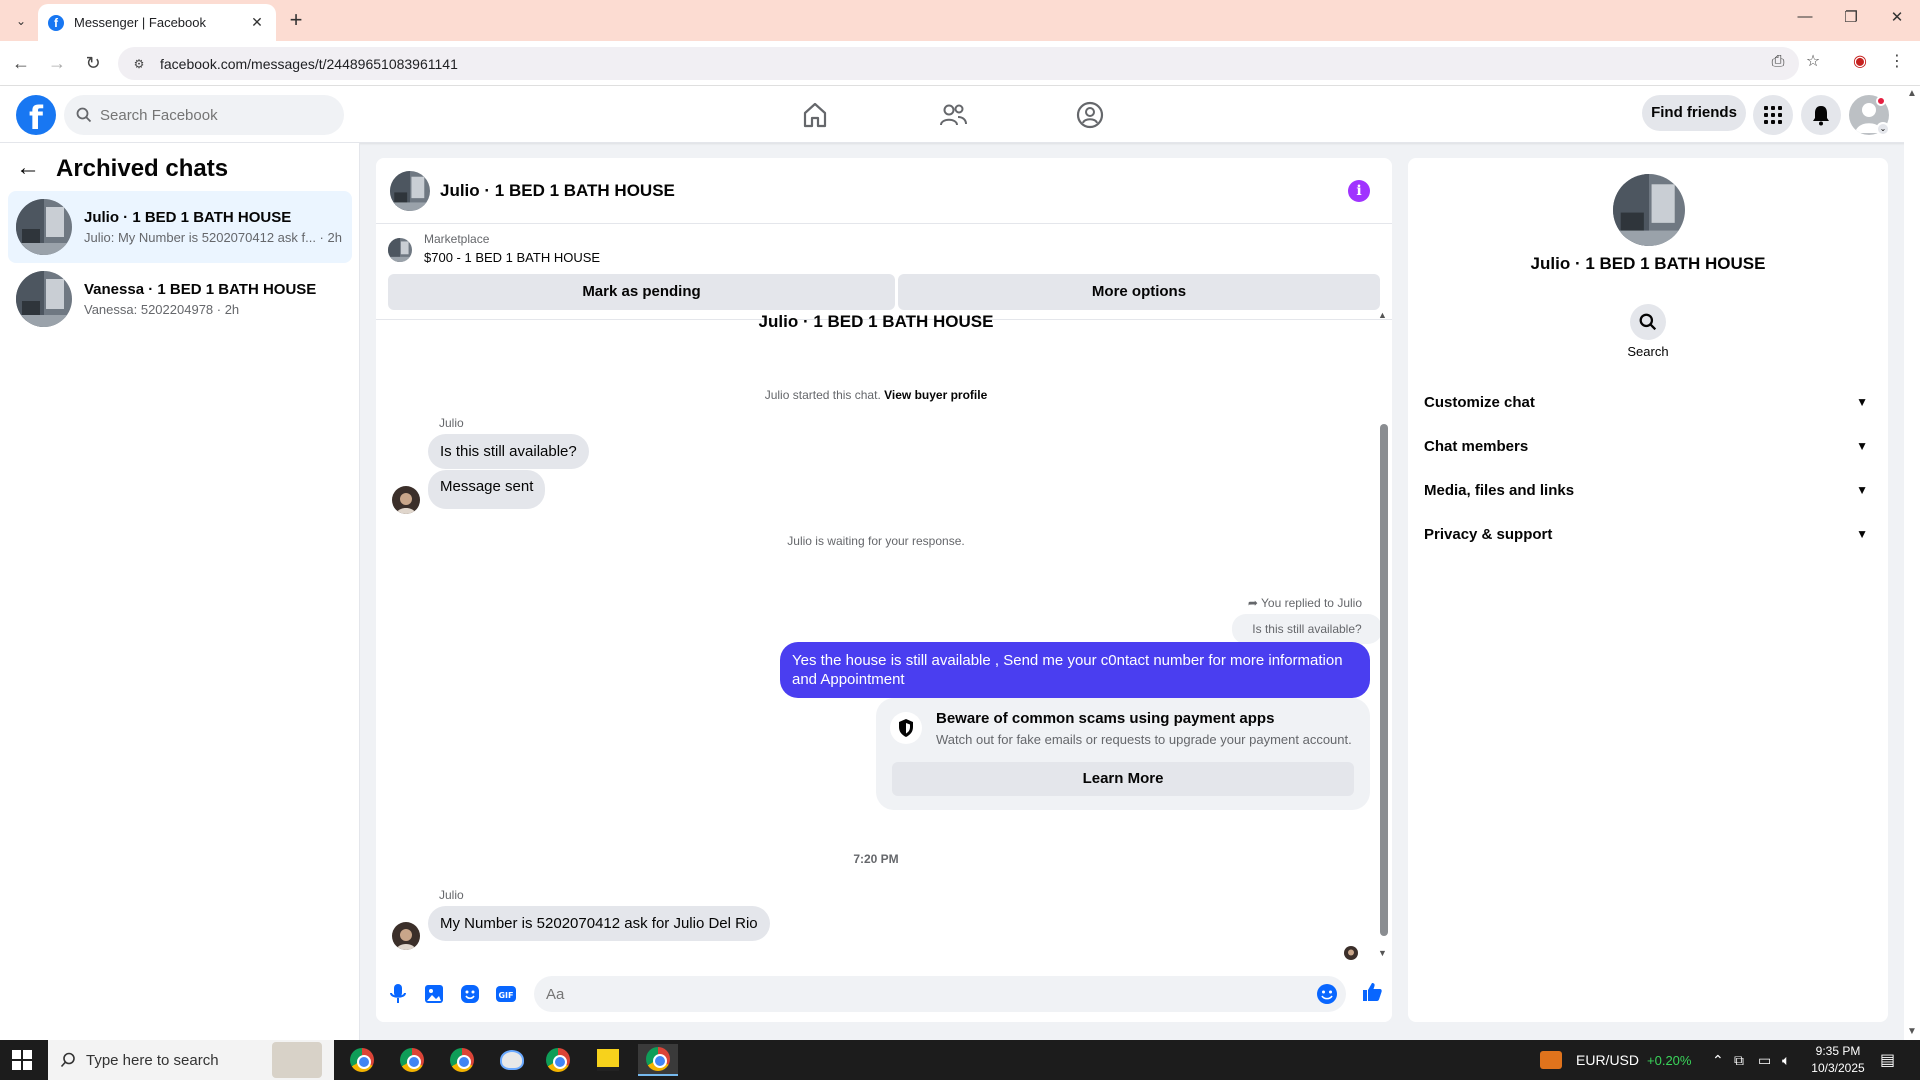 This screenshot has height=1080, width=1920. Describe the element at coordinates (658, 1060) in the screenshot. I see `chrome-active-taskbar-icon` at that location.